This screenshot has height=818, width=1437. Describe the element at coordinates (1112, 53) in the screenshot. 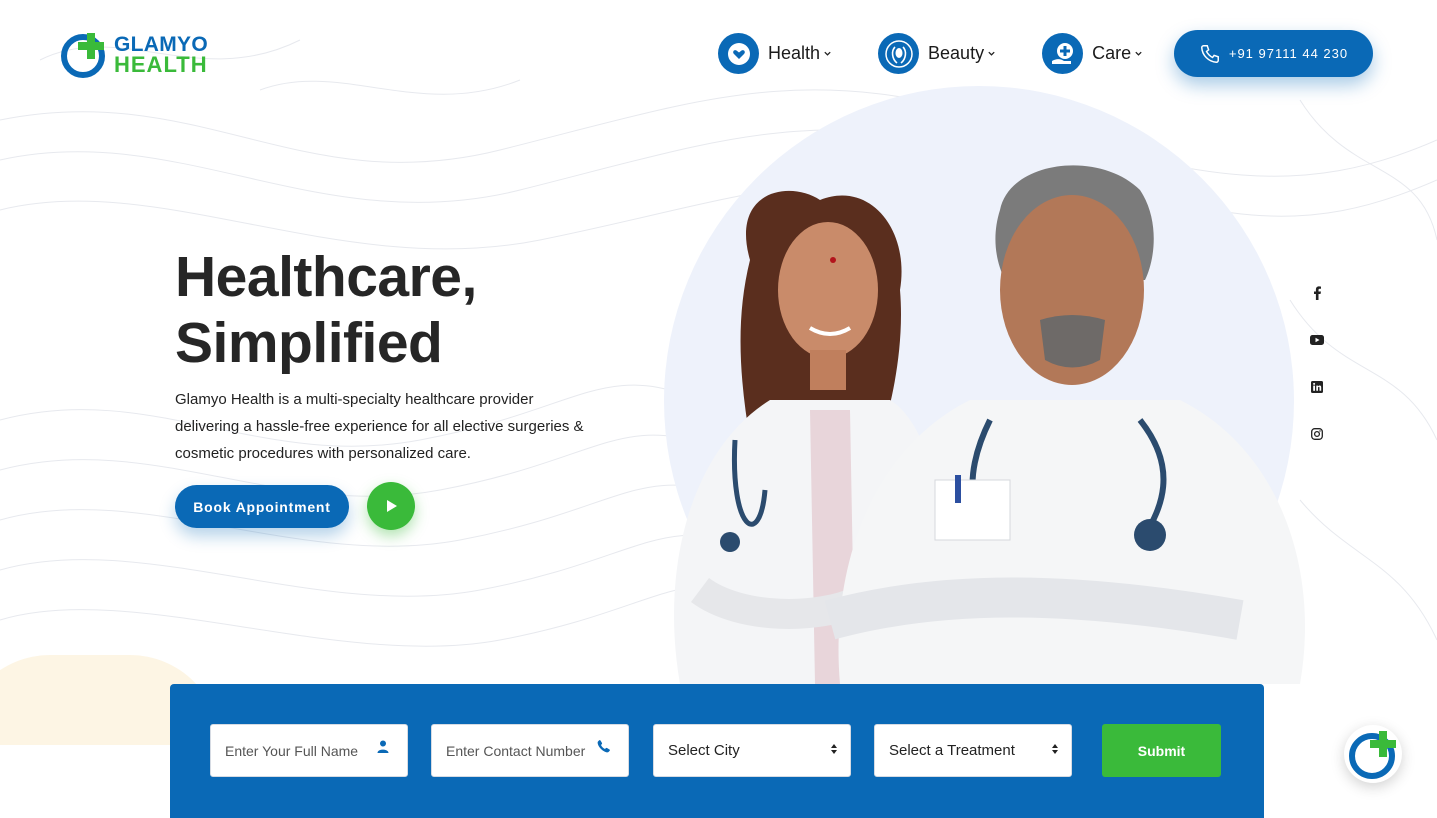

I see `nav-label-care: Care` at that location.